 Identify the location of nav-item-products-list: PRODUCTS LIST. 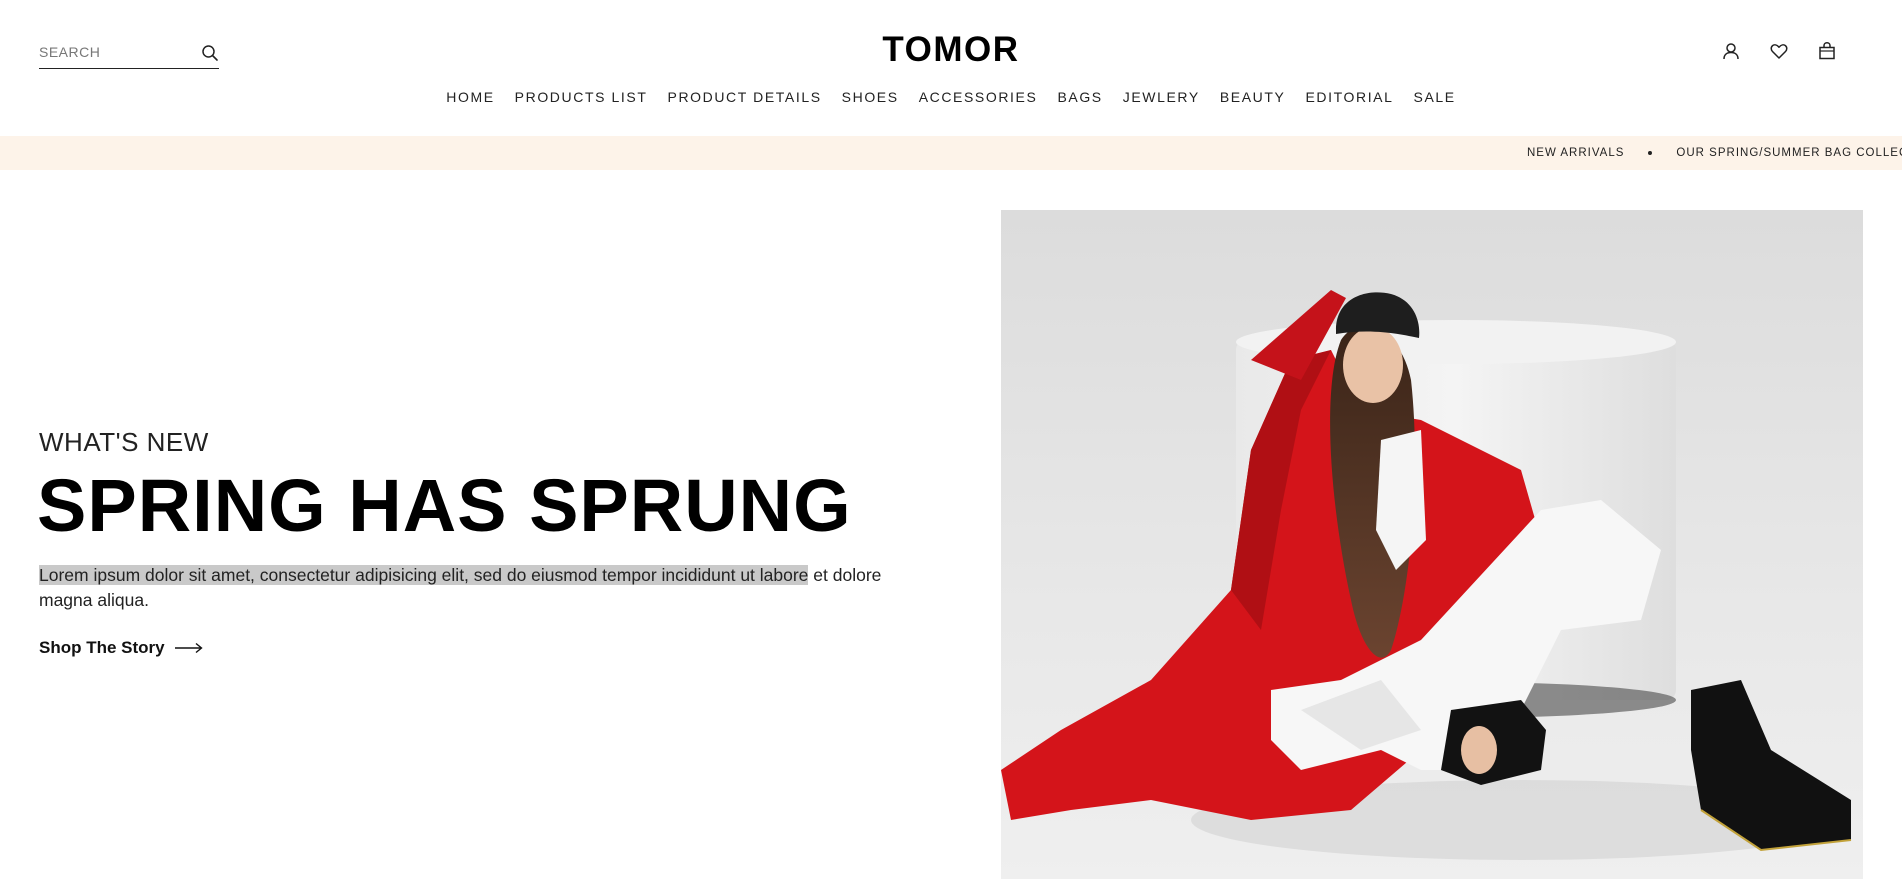
(581, 97).